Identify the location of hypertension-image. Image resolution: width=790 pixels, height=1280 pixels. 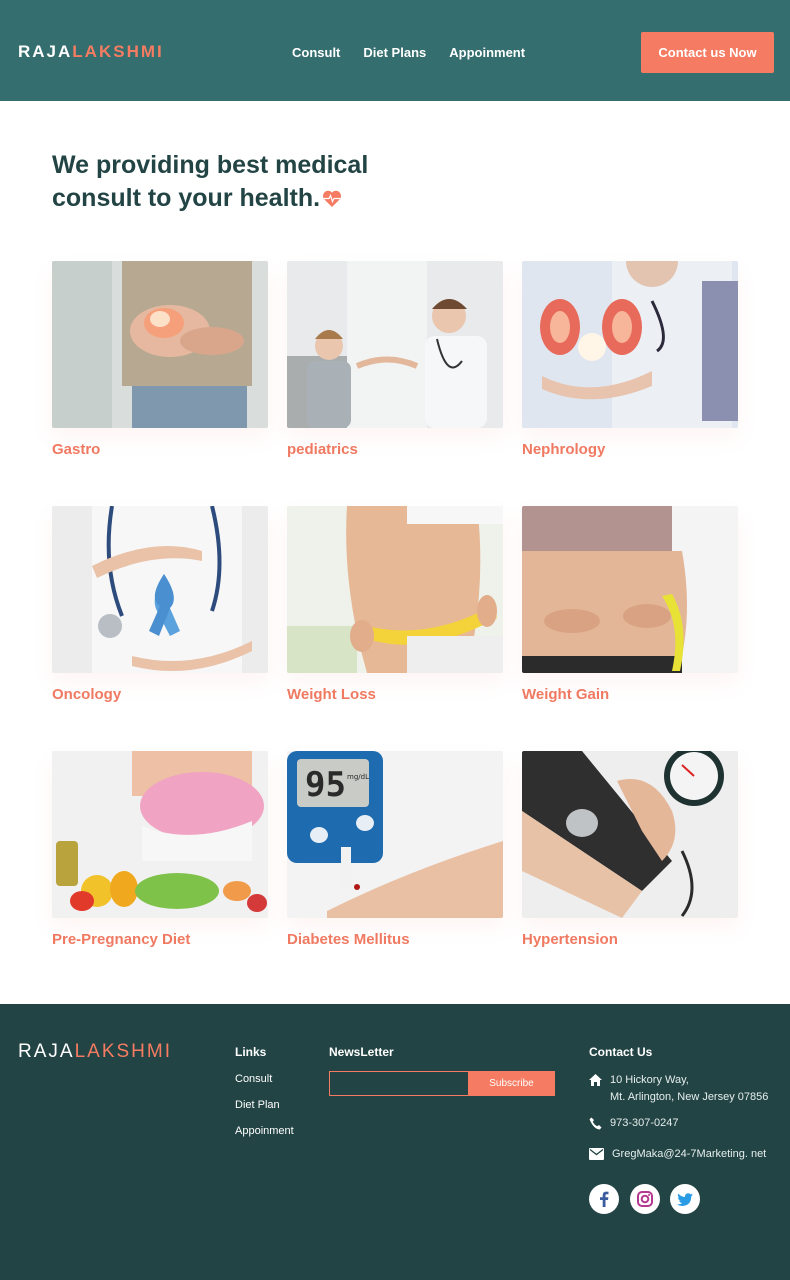
(630, 834).